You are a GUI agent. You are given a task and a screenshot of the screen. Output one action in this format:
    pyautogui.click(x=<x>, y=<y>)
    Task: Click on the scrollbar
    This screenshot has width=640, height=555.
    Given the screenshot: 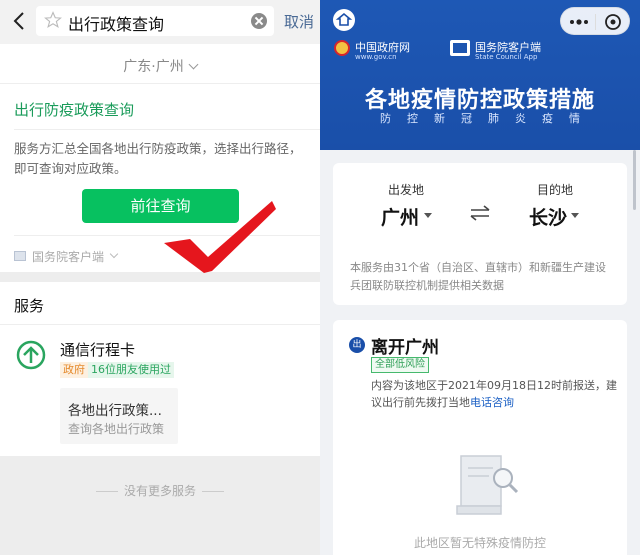 What is the action you would take?
    pyautogui.click(x=634, y=180)
    